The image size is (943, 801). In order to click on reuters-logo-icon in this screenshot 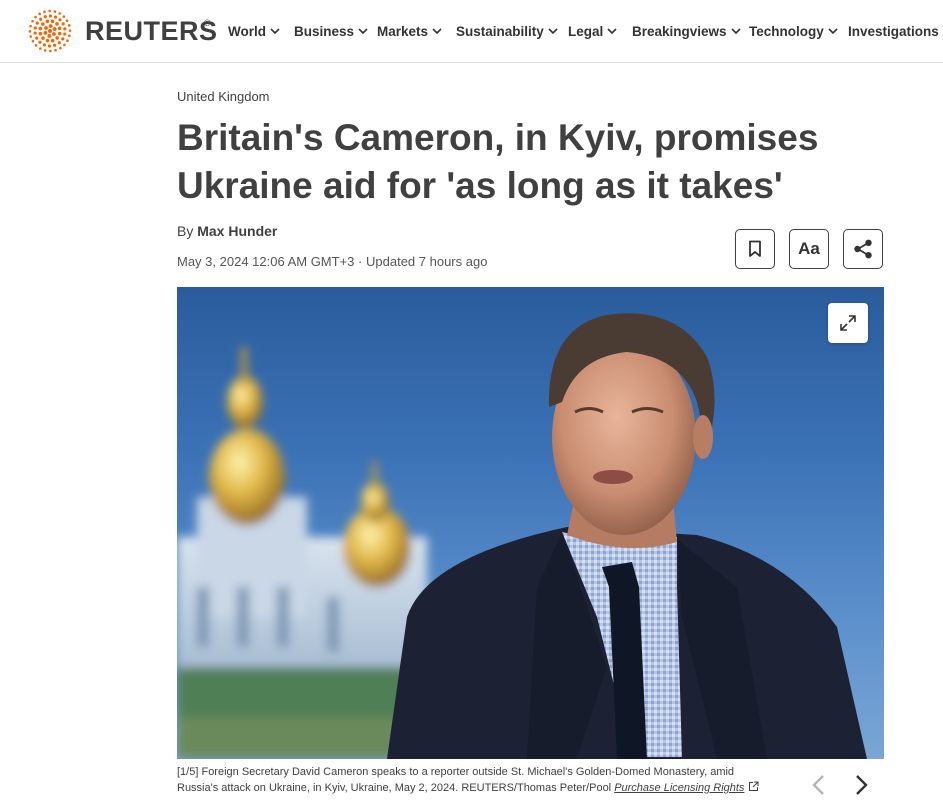, I will do `click(50, 31)`.